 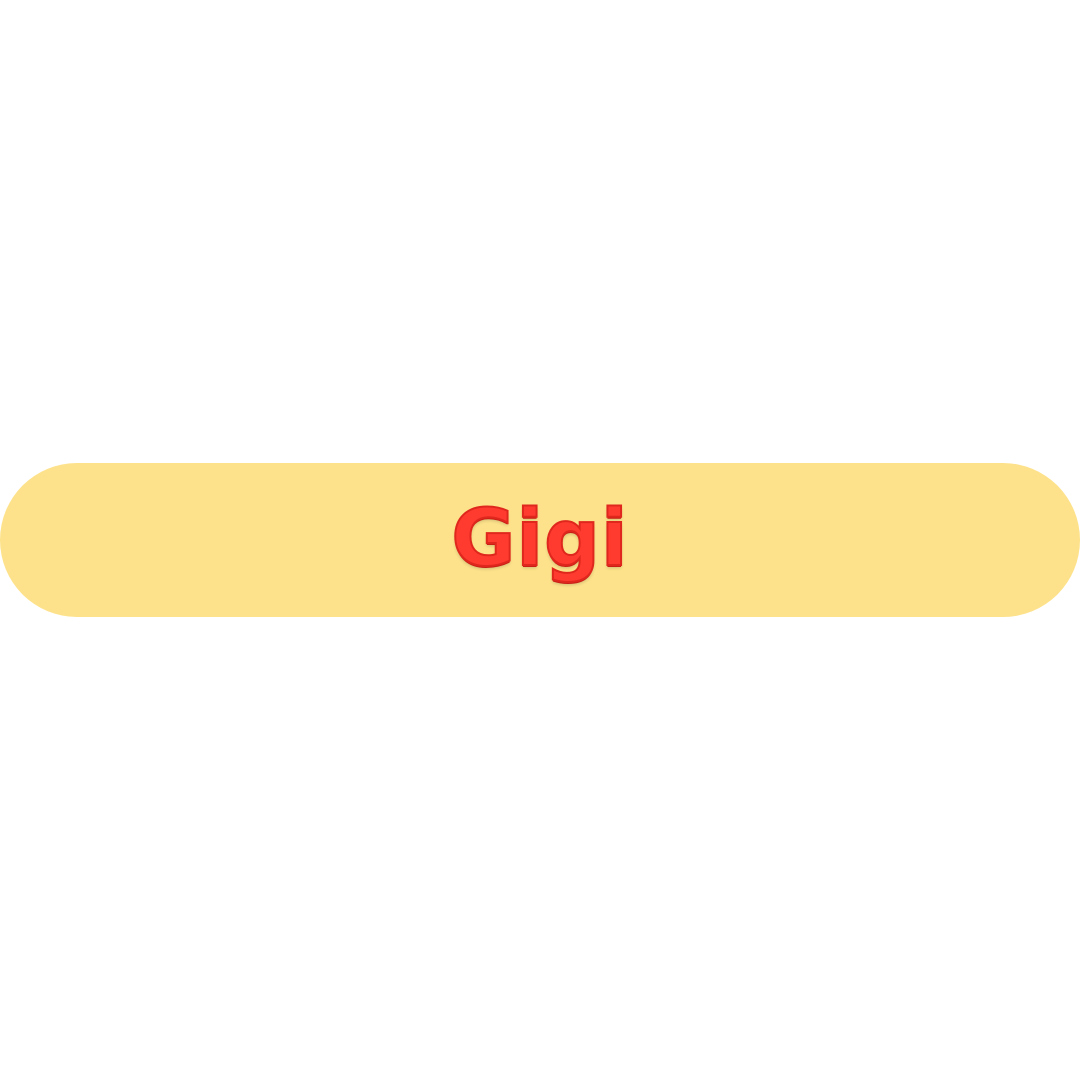 I want to click on banner-text: Gigi, so click(x=539, y=539).